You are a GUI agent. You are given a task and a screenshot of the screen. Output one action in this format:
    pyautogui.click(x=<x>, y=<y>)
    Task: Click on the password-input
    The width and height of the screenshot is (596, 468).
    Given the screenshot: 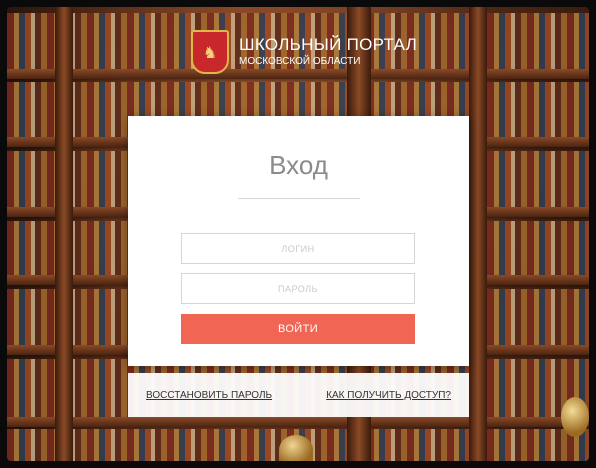 What is the action you would take?
    pyautogui.click(x=298, y=288)
    